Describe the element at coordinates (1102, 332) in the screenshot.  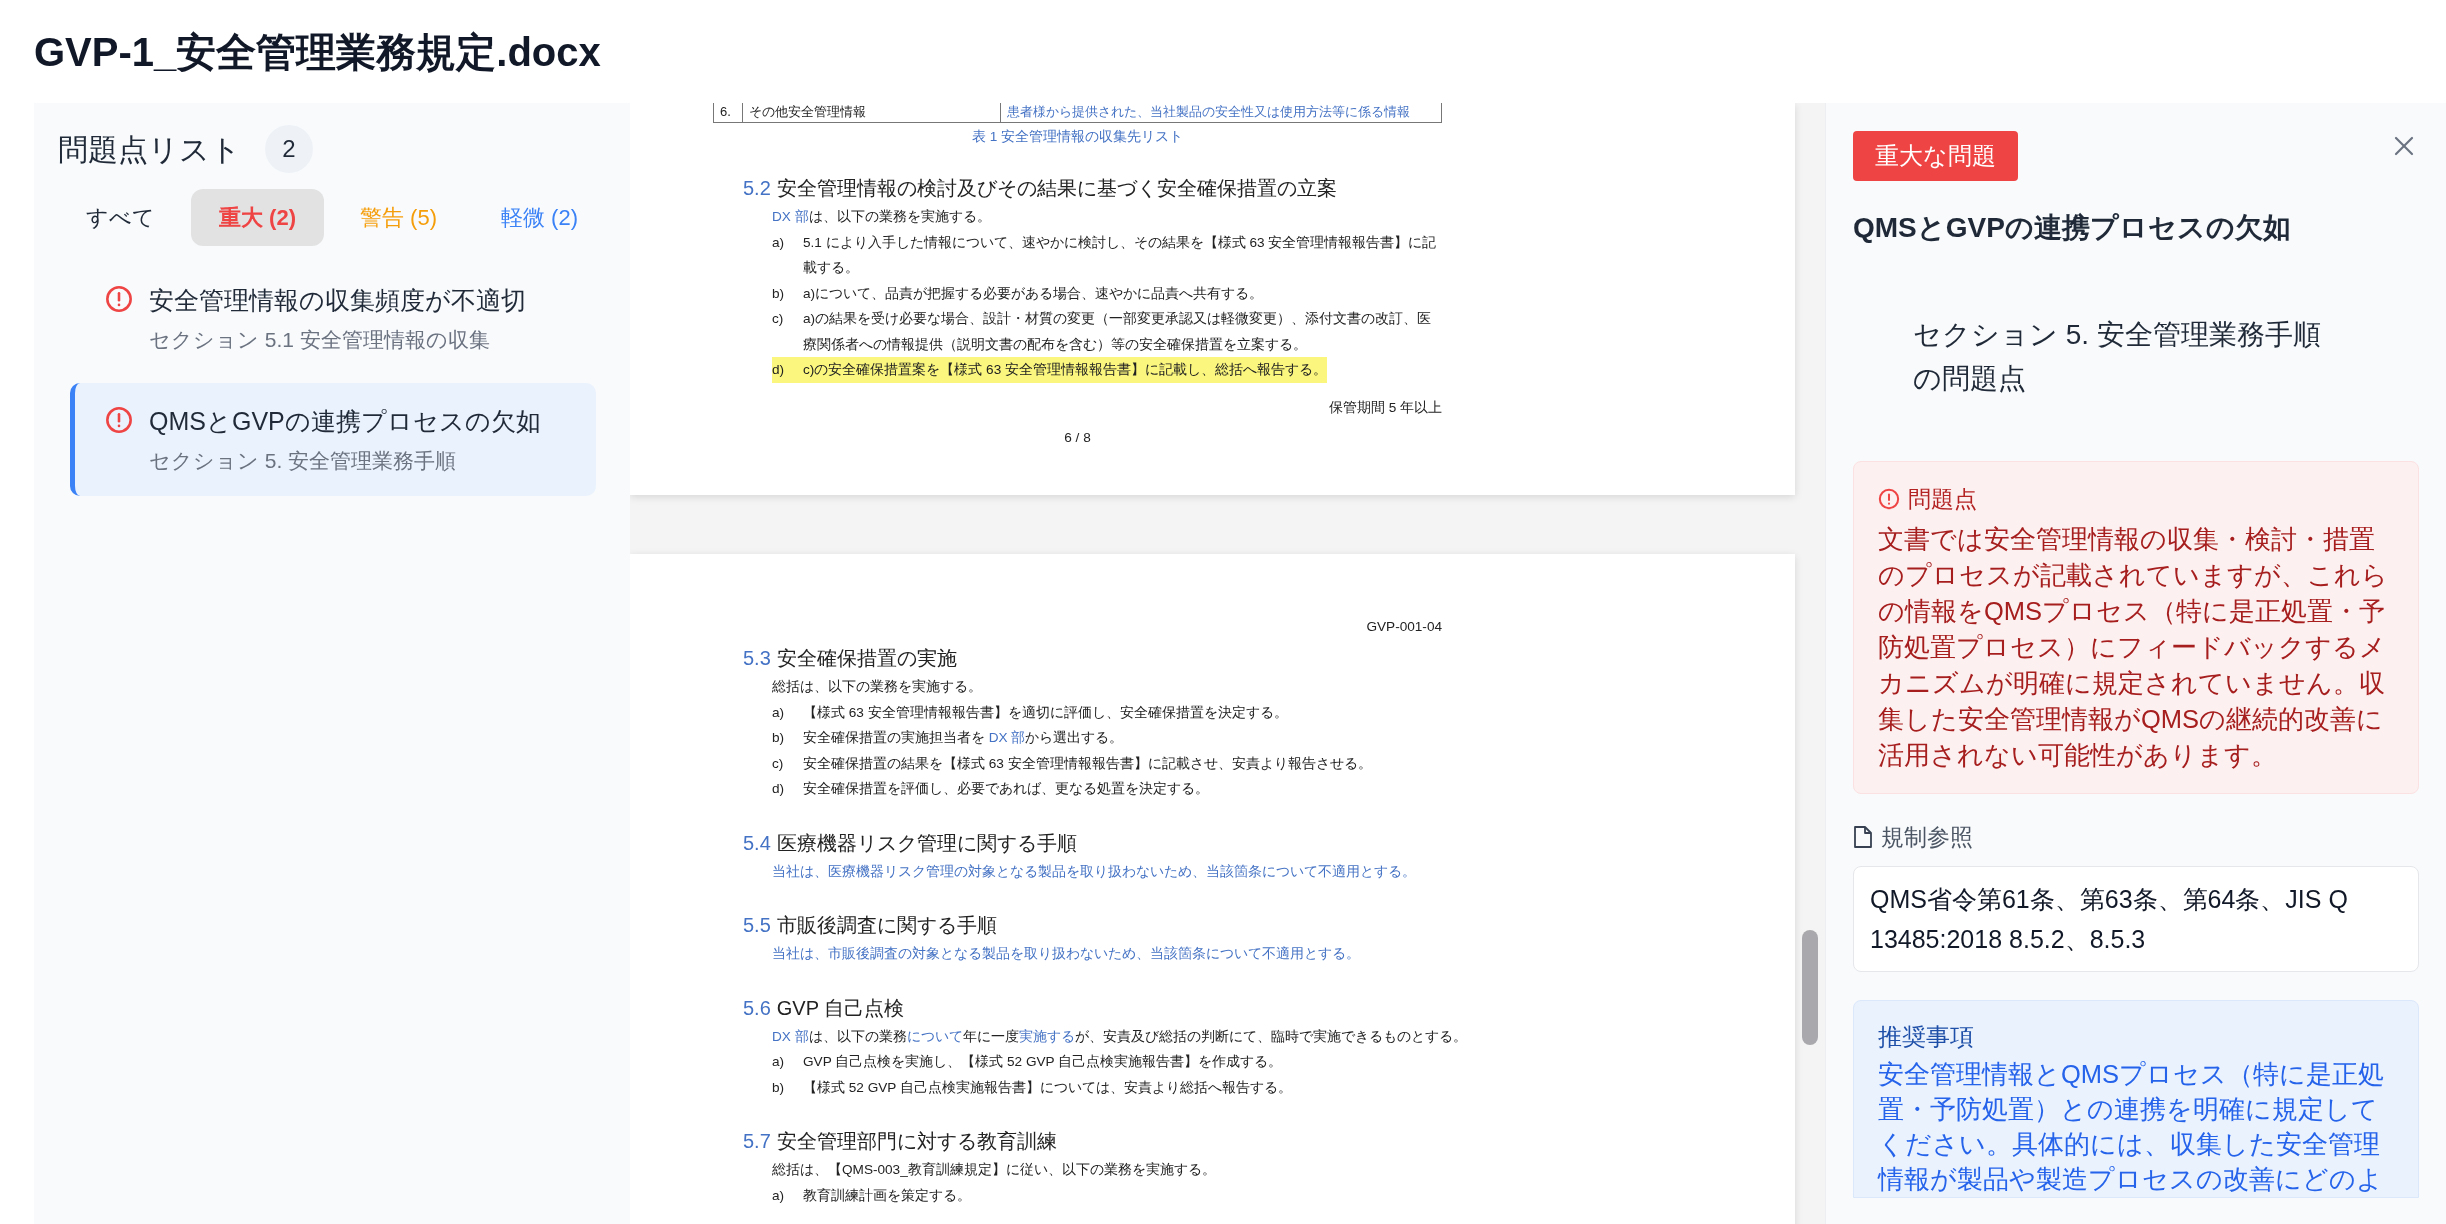
I see `list-item: c) a)の結果を受け必要な場合、設計・材質の変更（一部変更承認又は軽微変更）、添付文書の改訂、医療関係者への情報提供（説明文書の配布を含む）等の安全確保措置を立案する。` at that location.